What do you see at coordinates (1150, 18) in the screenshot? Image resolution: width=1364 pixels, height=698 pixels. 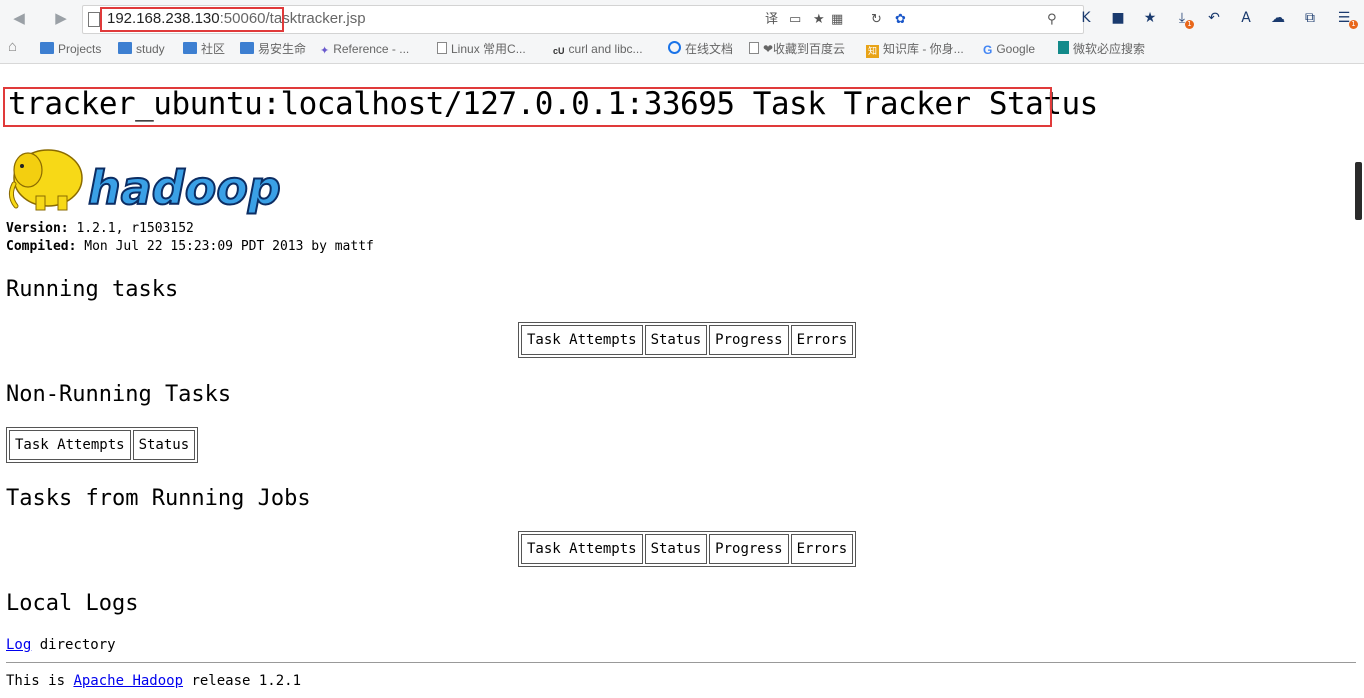 I see `bookmark-star-icon: ★` at bounding box center [1150, 18].